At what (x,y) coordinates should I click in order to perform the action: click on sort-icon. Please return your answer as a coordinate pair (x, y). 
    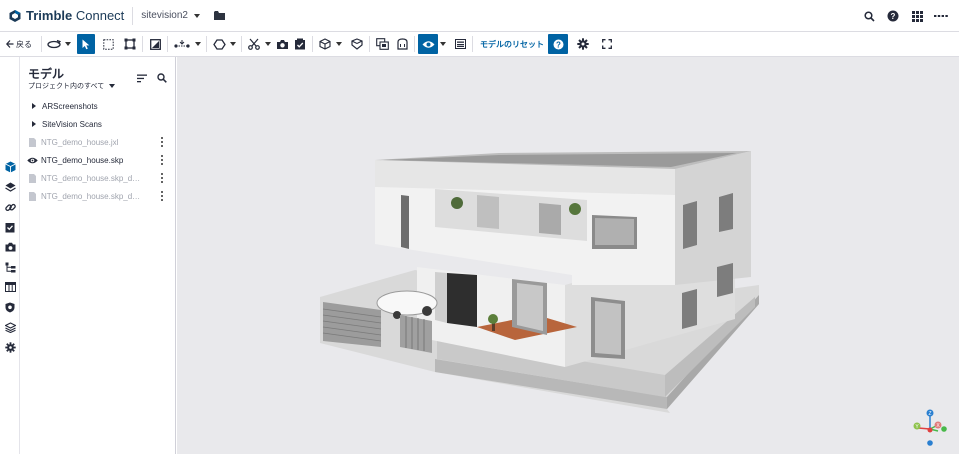
    Looking at the image, I should click on (142, 78).